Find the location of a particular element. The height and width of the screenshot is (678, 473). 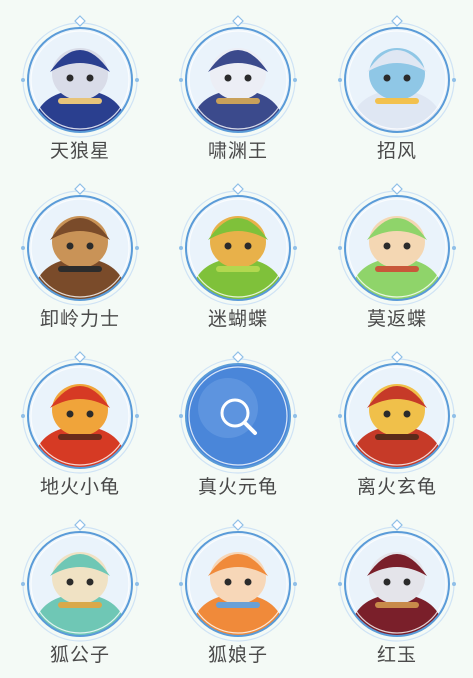

eagle-warrior-portrait is located at coordinates (80, 248).